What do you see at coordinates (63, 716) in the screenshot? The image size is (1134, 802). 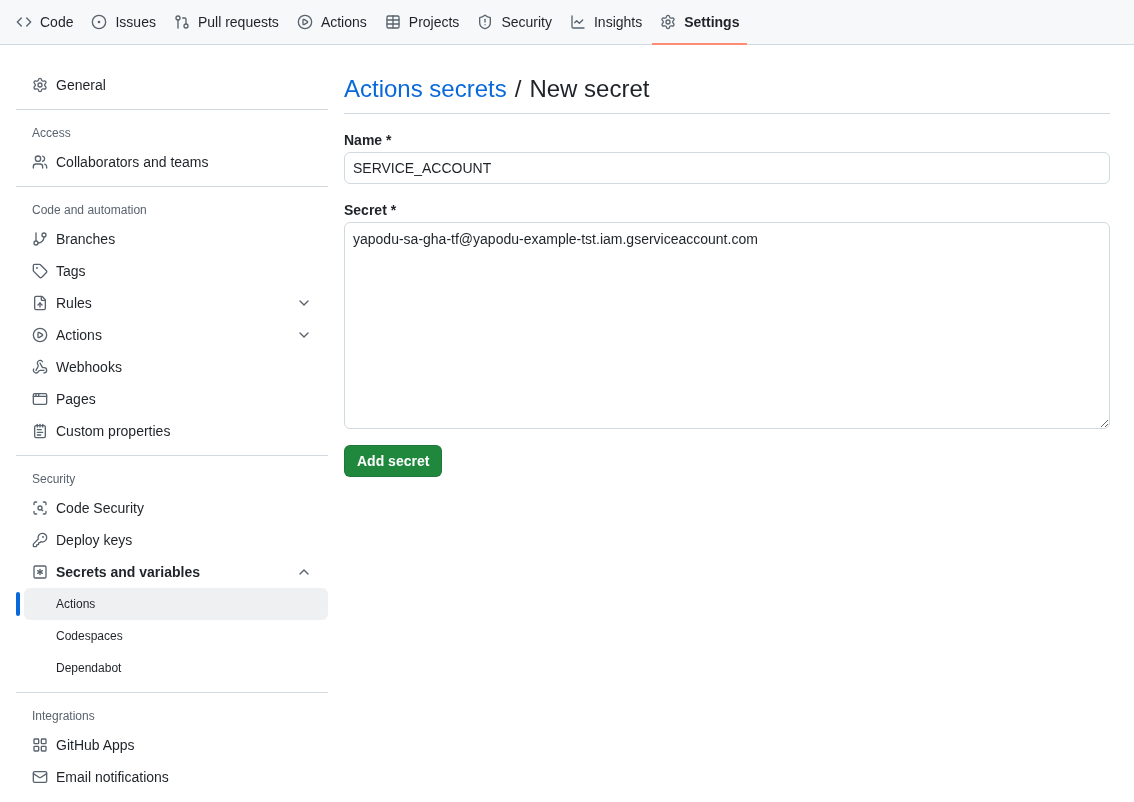 I see `section-heading: Integrations` at bounding box center [63, 716].